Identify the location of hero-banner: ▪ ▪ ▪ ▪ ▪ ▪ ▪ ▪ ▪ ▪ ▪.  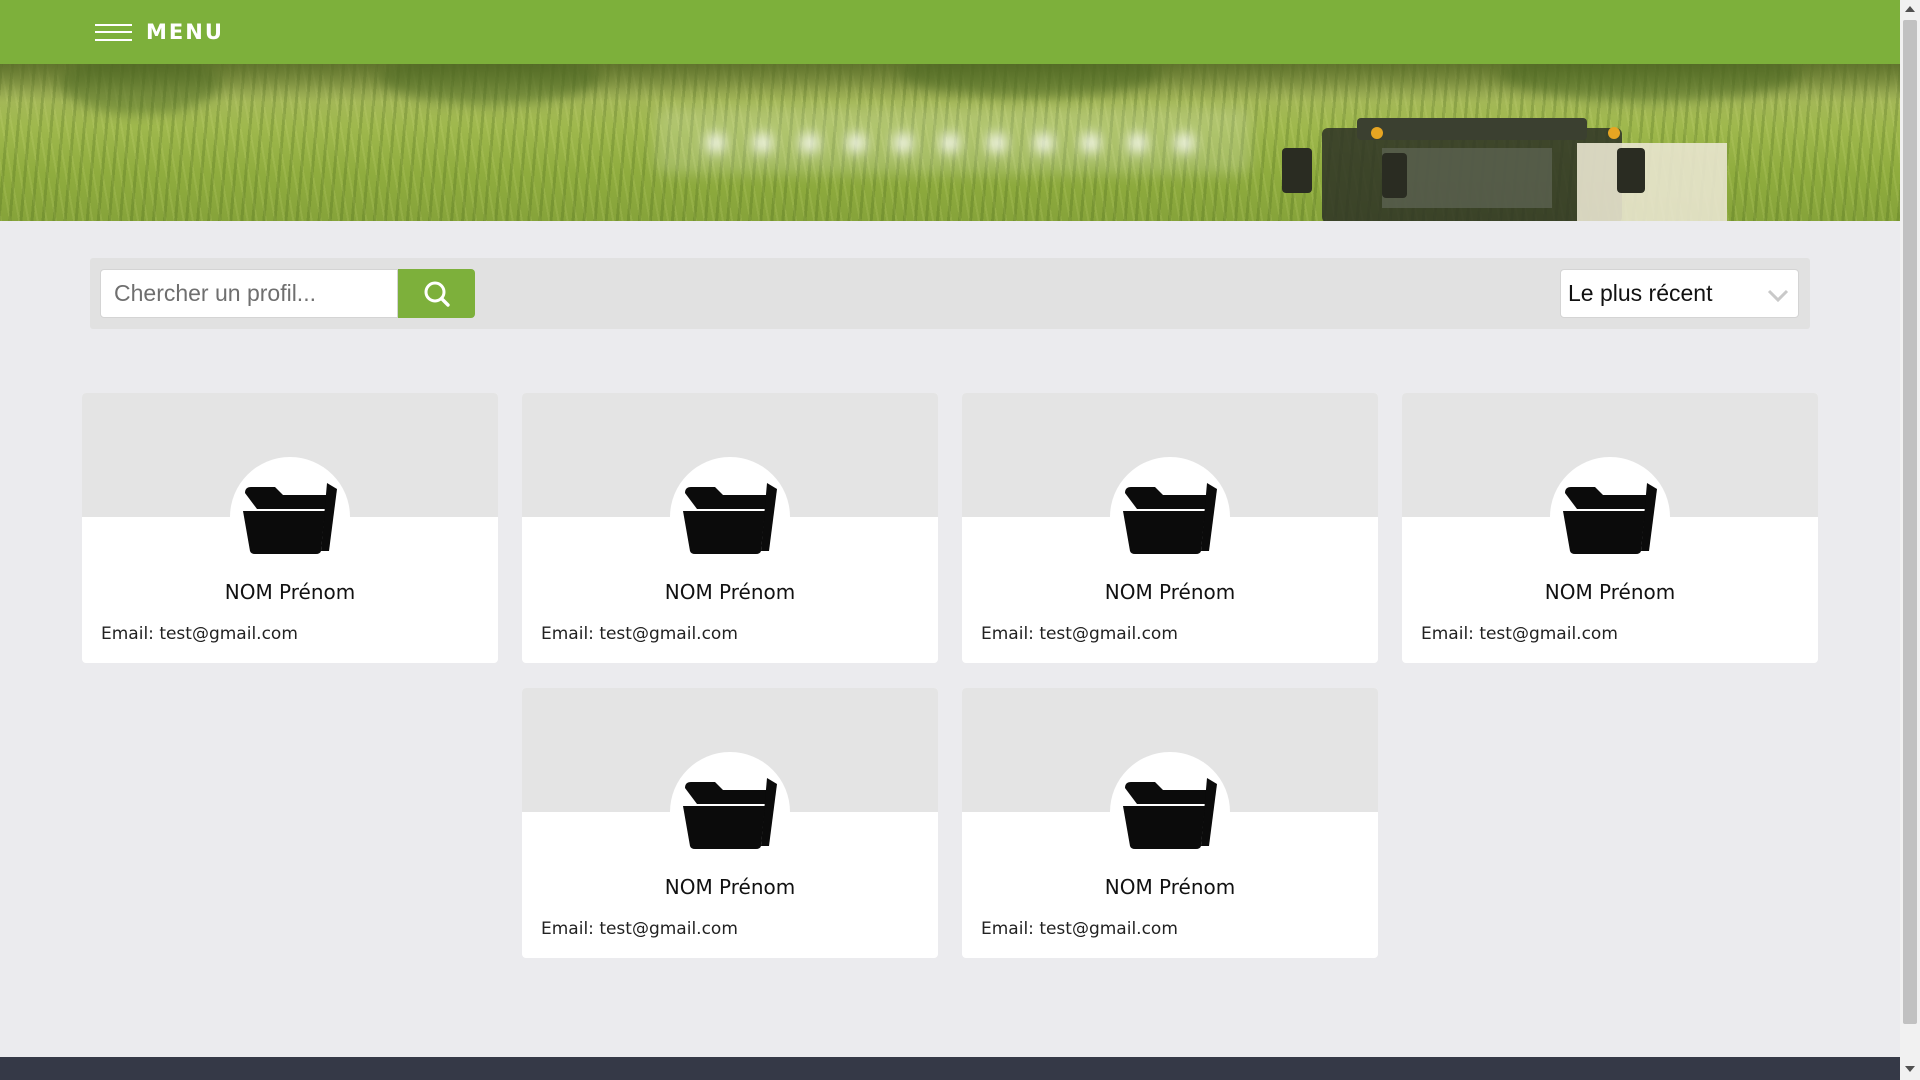
(950, 142).